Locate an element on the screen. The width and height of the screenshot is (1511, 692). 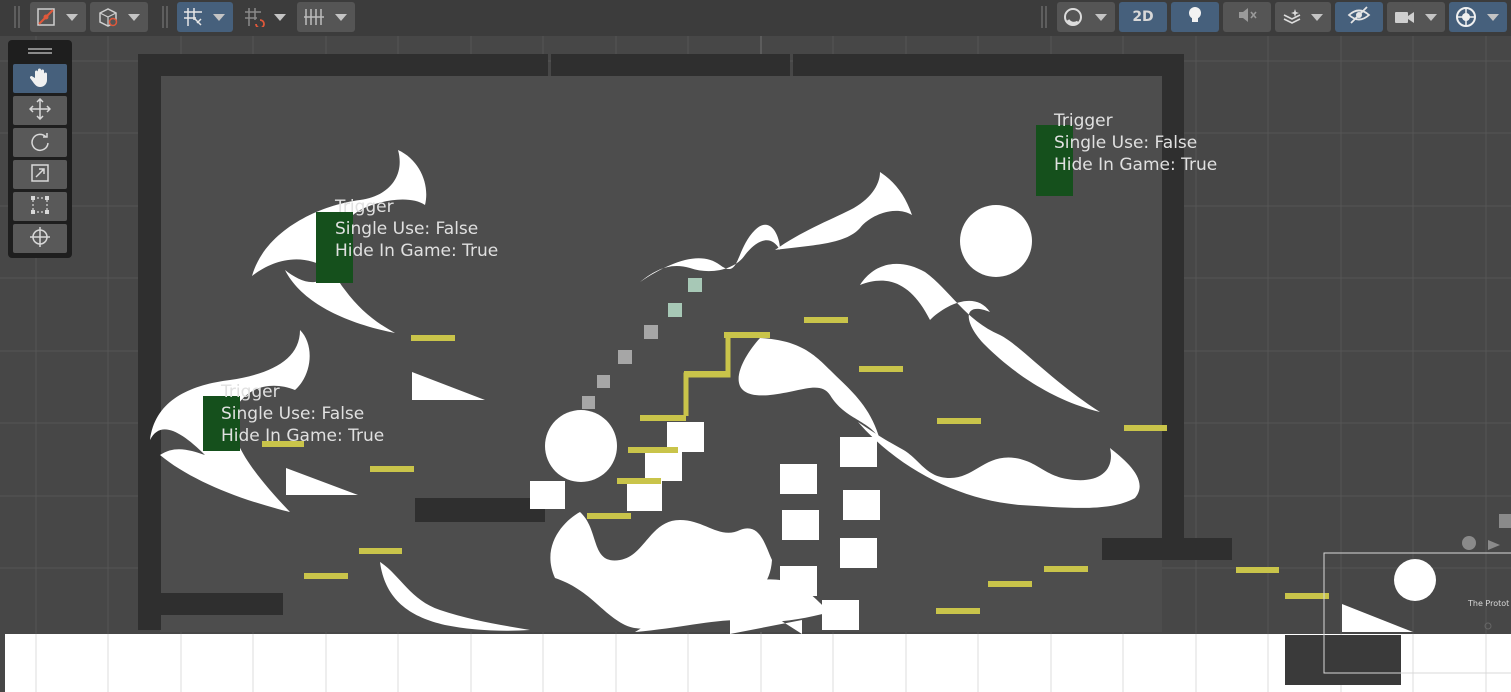
hand-tool-button is located at coordinates (40, 78).